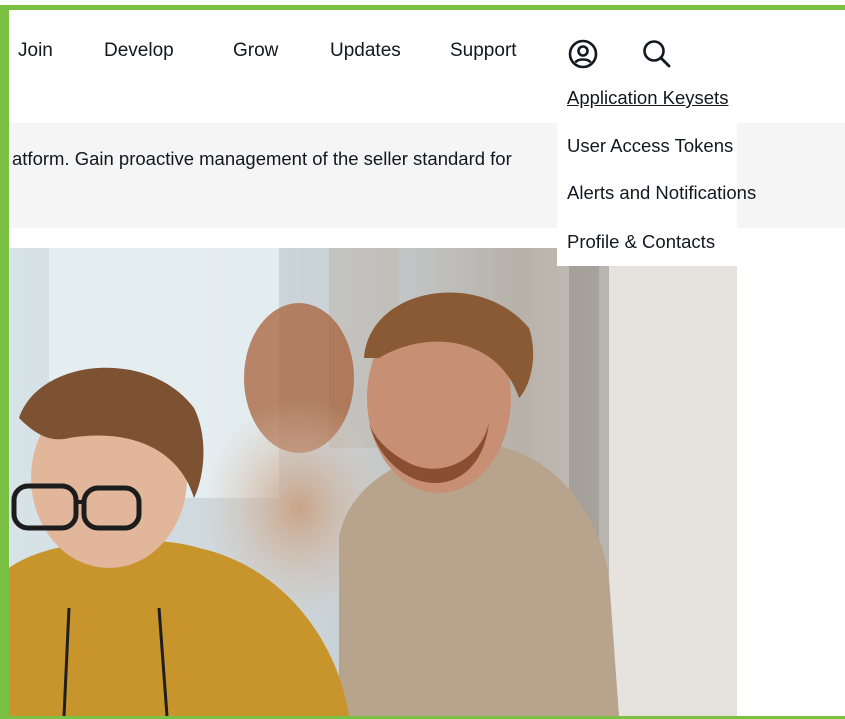 Image resolution: width=845 pixels, height=719 pixels. I want to click on highlight-frame-left, so click(4, 362).